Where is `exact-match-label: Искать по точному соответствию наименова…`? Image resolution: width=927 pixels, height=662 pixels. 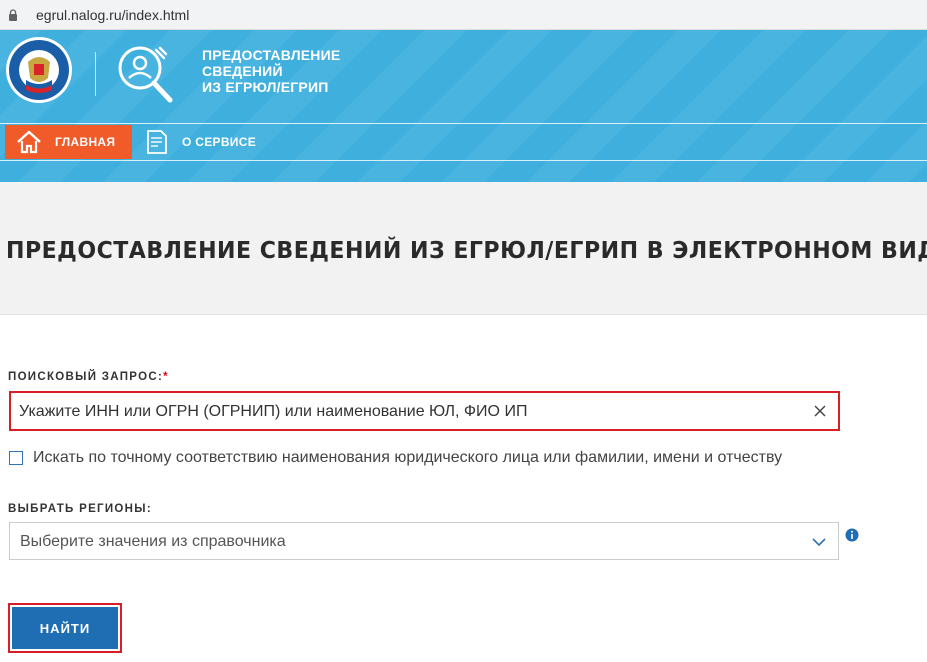
exact-match-label: Искать по точному соответствию наименова… is located at coordinates (407, 458).